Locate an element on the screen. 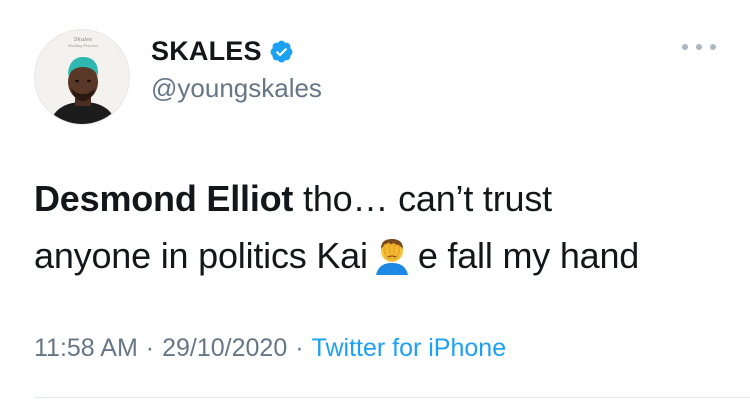 The width and height of the screenshot is (750, 403). tweet-text-line2-end: e fall my hand is located at coordinates (528, 255).